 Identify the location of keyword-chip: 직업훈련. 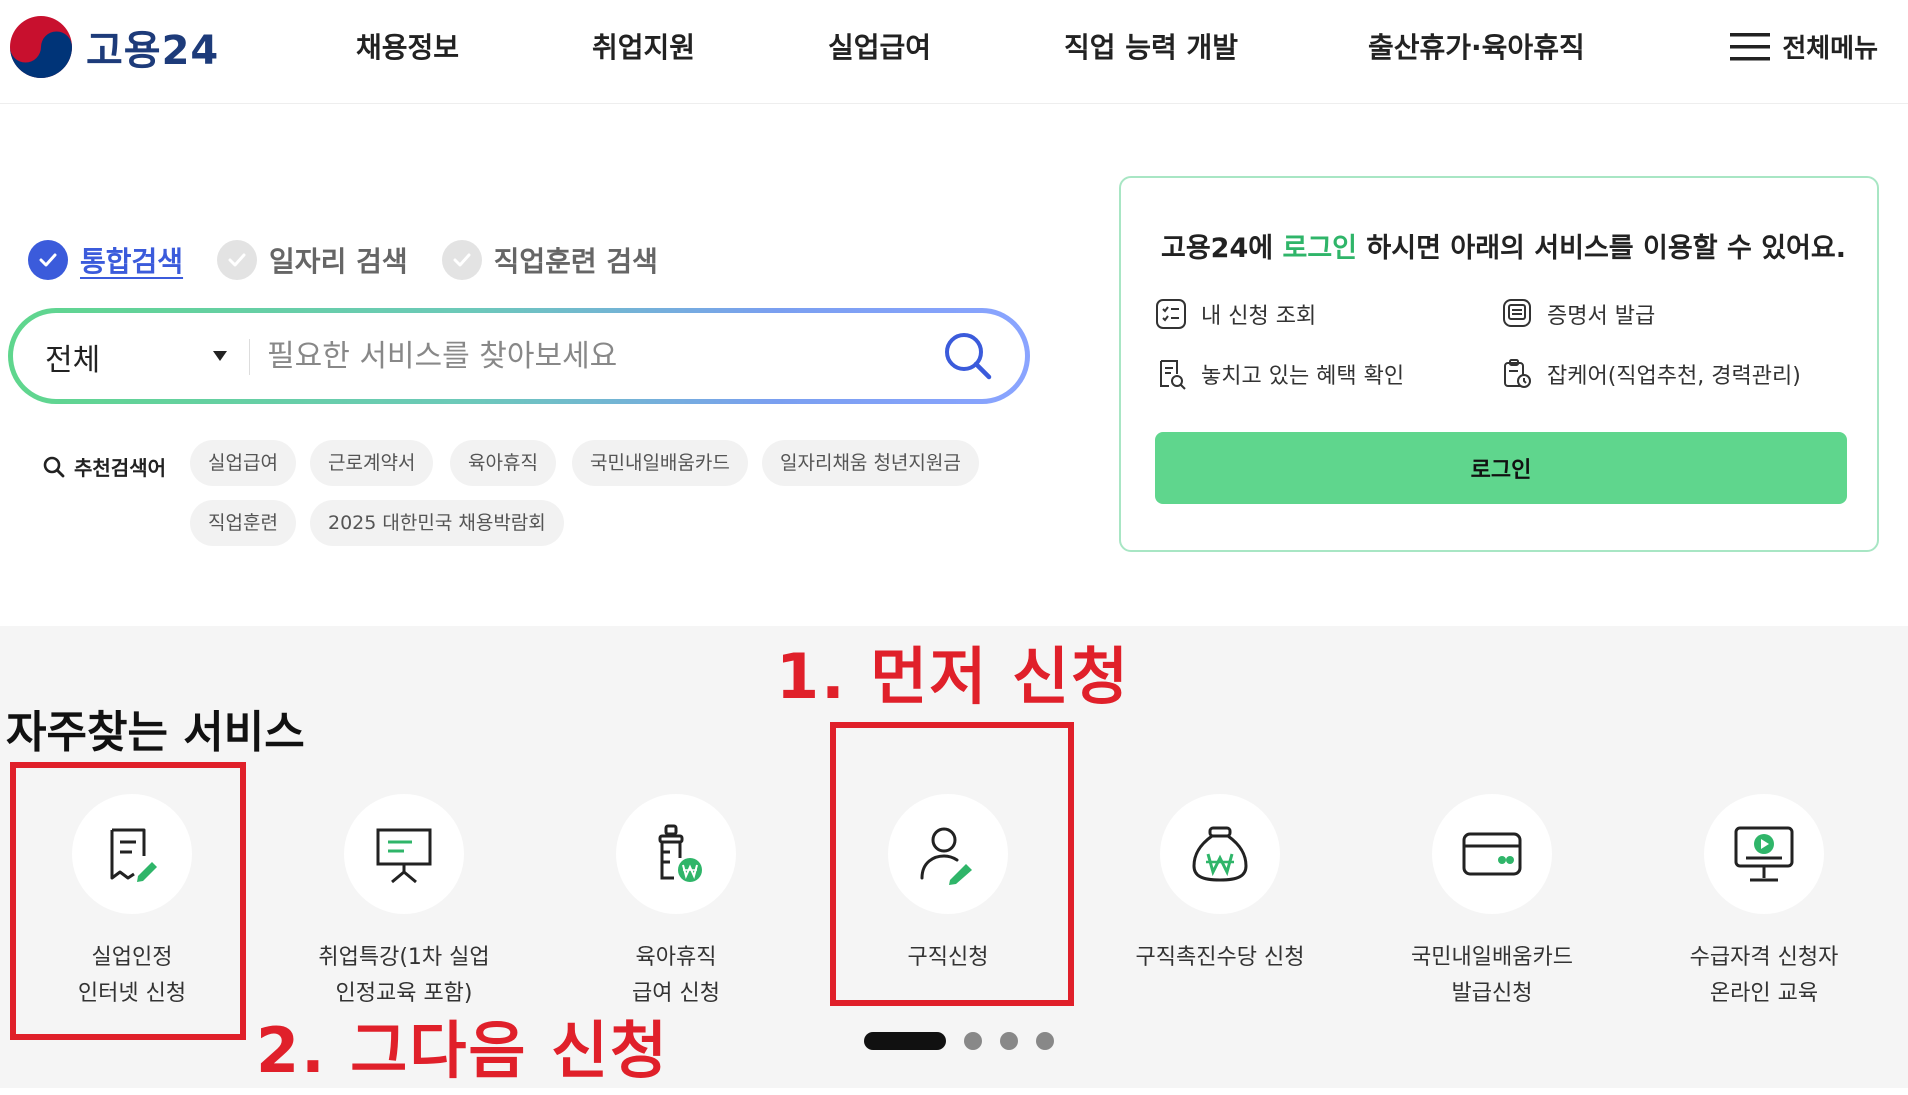
(243, 523).